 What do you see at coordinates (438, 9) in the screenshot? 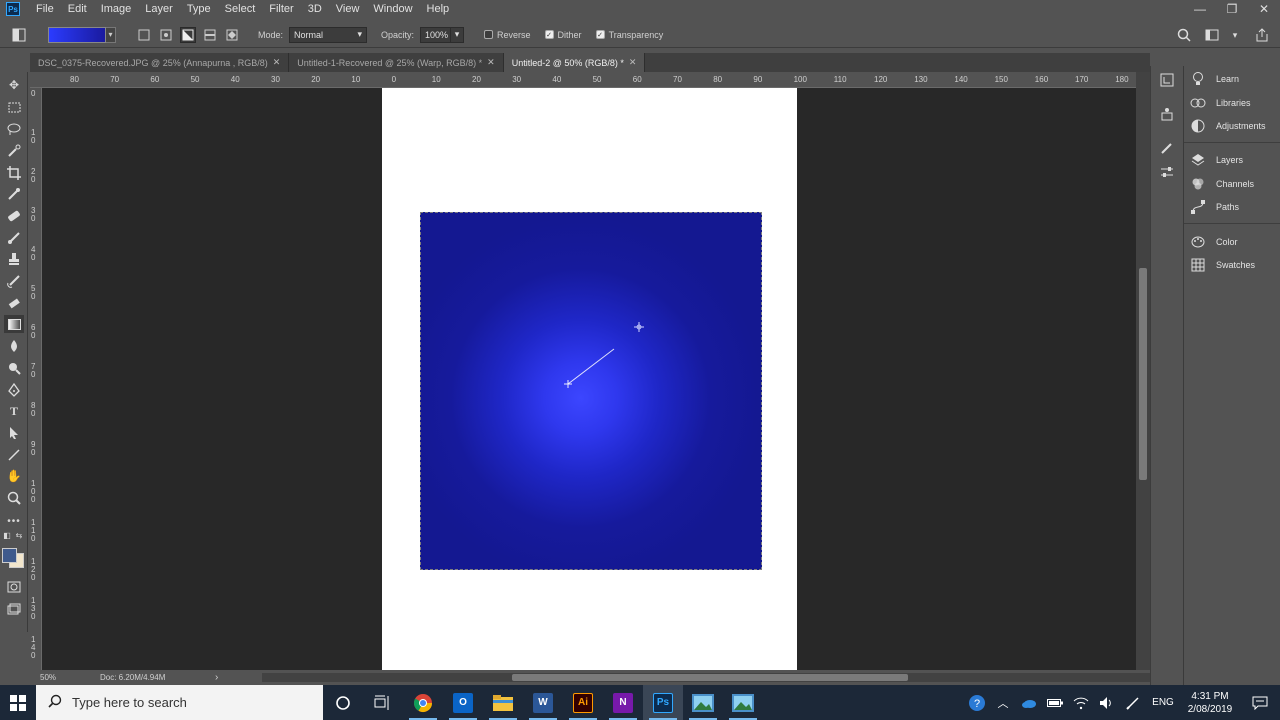
I see `menu-help: Help` at bounding box center [438, 9].